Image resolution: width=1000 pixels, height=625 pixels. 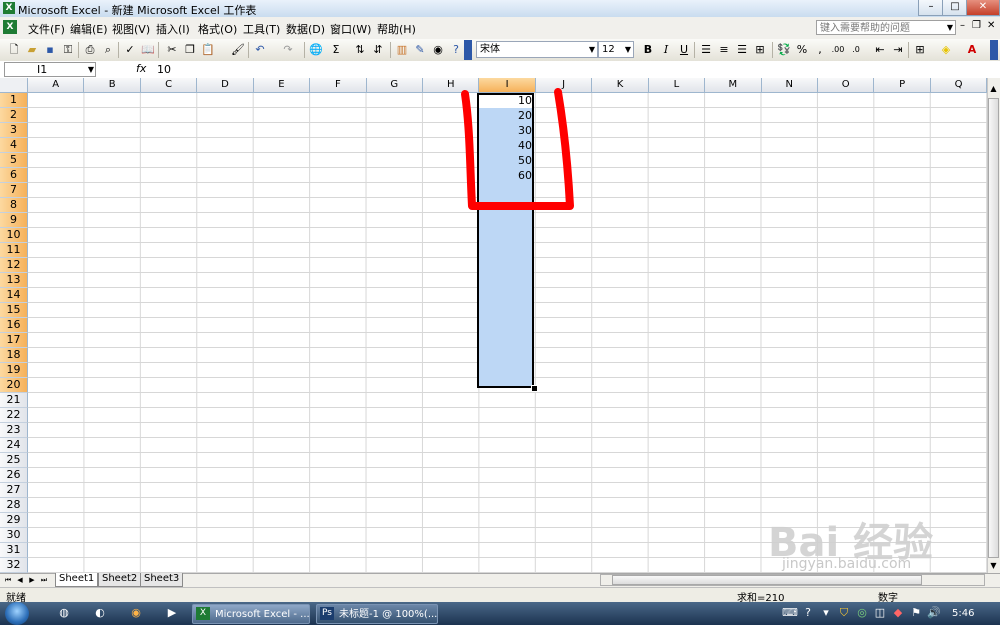 What do you see at coordinates (14, 280) in the screenshot?
I see `row-header-13: 13` at bounding box center [14, 280].